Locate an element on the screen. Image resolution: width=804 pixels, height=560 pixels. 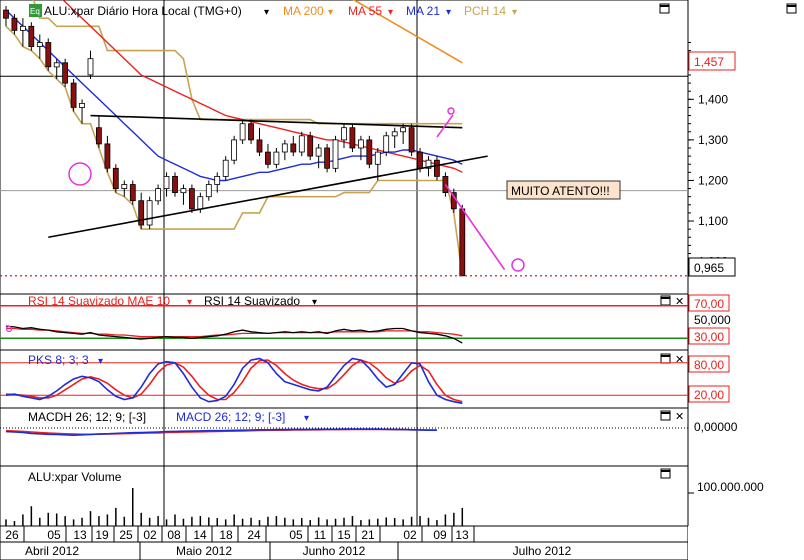
rsi-title-dropdown-icon: ▾ is located at coordinates (189, 302).